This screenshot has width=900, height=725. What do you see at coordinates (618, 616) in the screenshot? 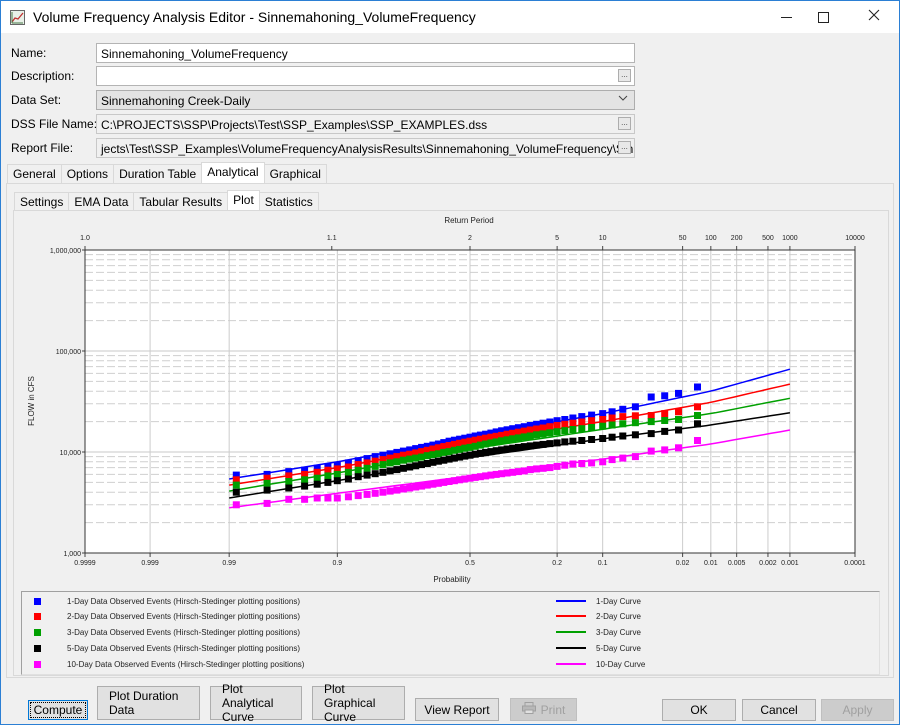
I see `legend-label: 2-Day Curve` at bounding box center [618, 616].